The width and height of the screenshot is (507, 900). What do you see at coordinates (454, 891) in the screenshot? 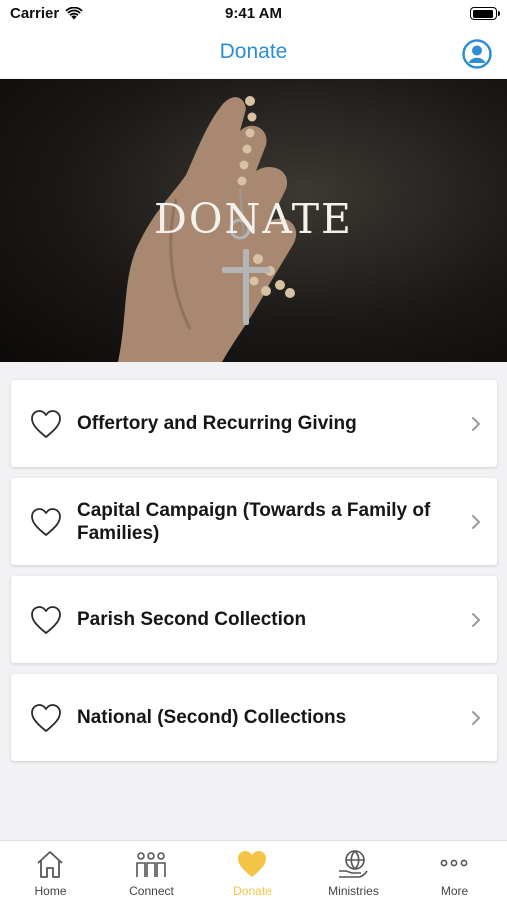
I see `tab-label: More` at bounding box center [454, 891].